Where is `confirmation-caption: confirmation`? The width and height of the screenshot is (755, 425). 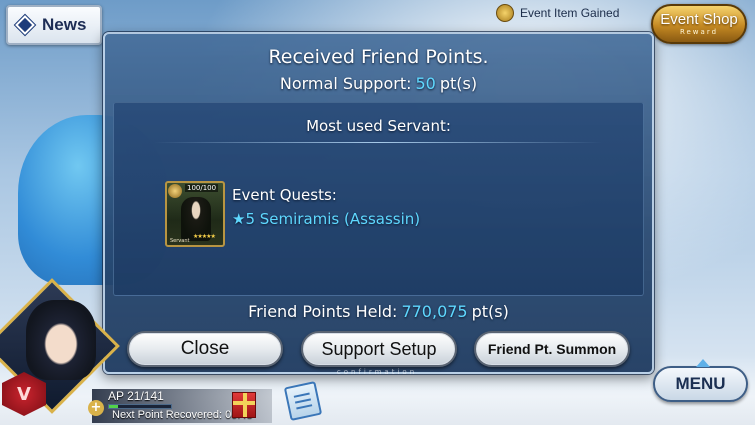
confirmation-caption: confirmation is located at coordinates (377, 372).